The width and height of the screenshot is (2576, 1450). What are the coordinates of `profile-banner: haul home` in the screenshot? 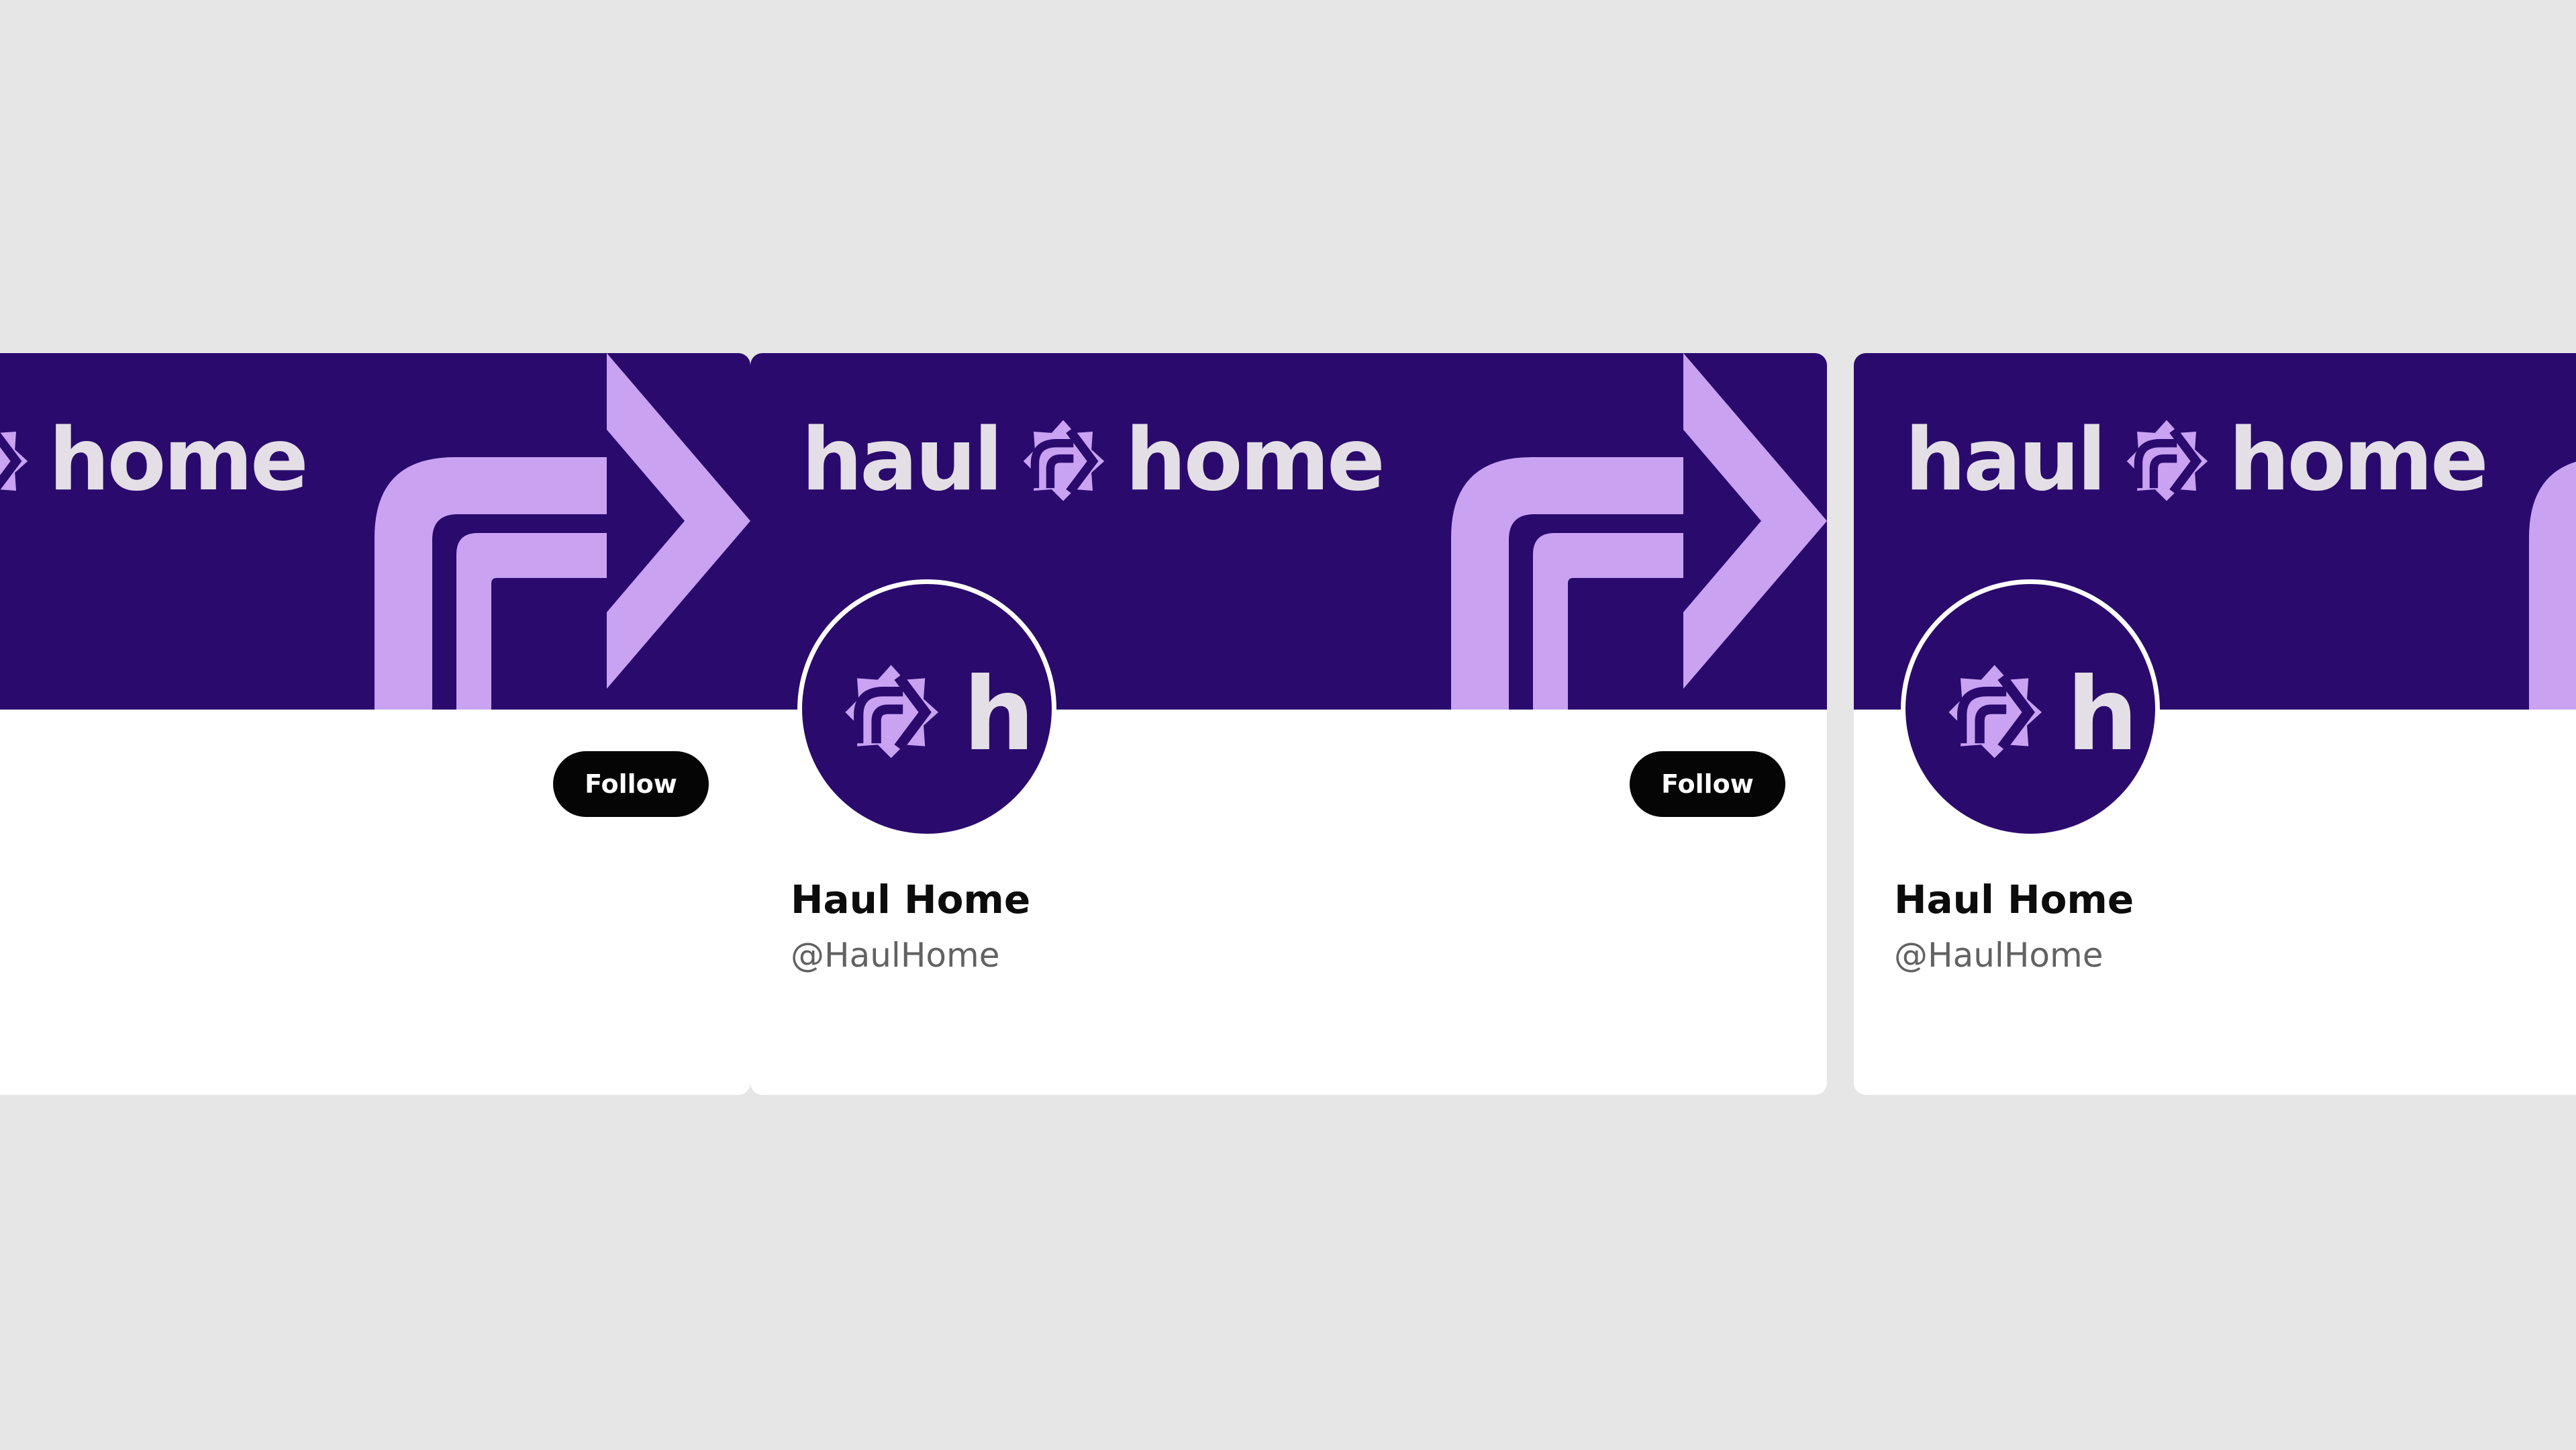 It's located at (375, 531).